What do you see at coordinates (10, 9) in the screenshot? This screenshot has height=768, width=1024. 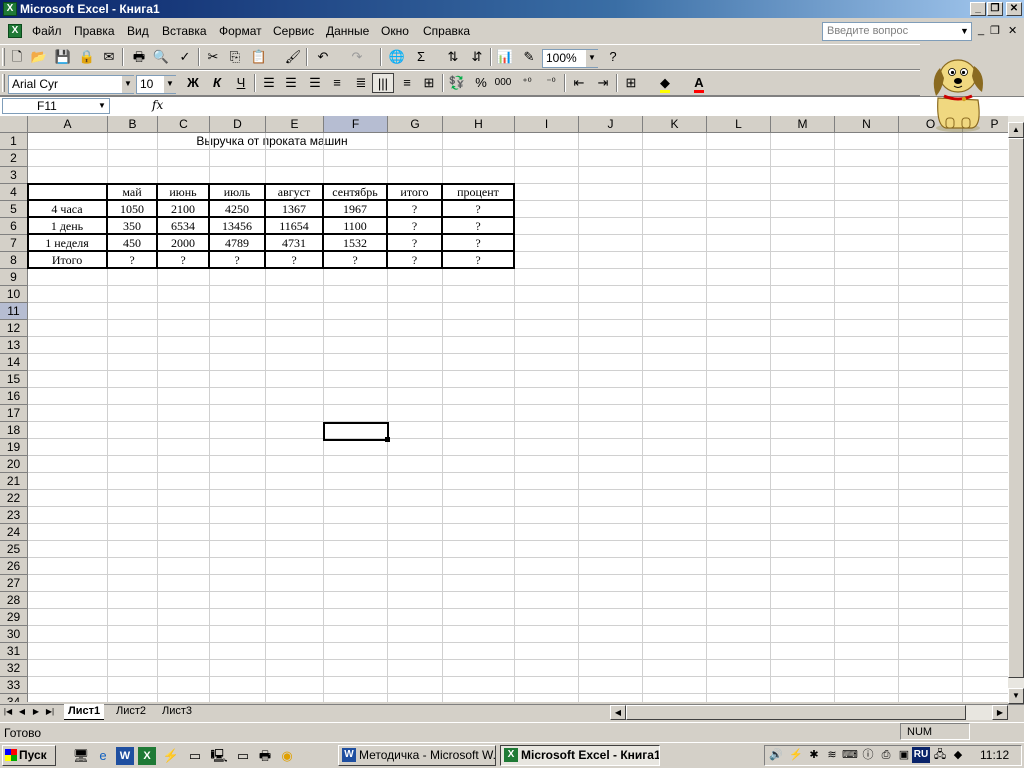 I see `excel-app-icon: X` at bounding box center [10, 9].